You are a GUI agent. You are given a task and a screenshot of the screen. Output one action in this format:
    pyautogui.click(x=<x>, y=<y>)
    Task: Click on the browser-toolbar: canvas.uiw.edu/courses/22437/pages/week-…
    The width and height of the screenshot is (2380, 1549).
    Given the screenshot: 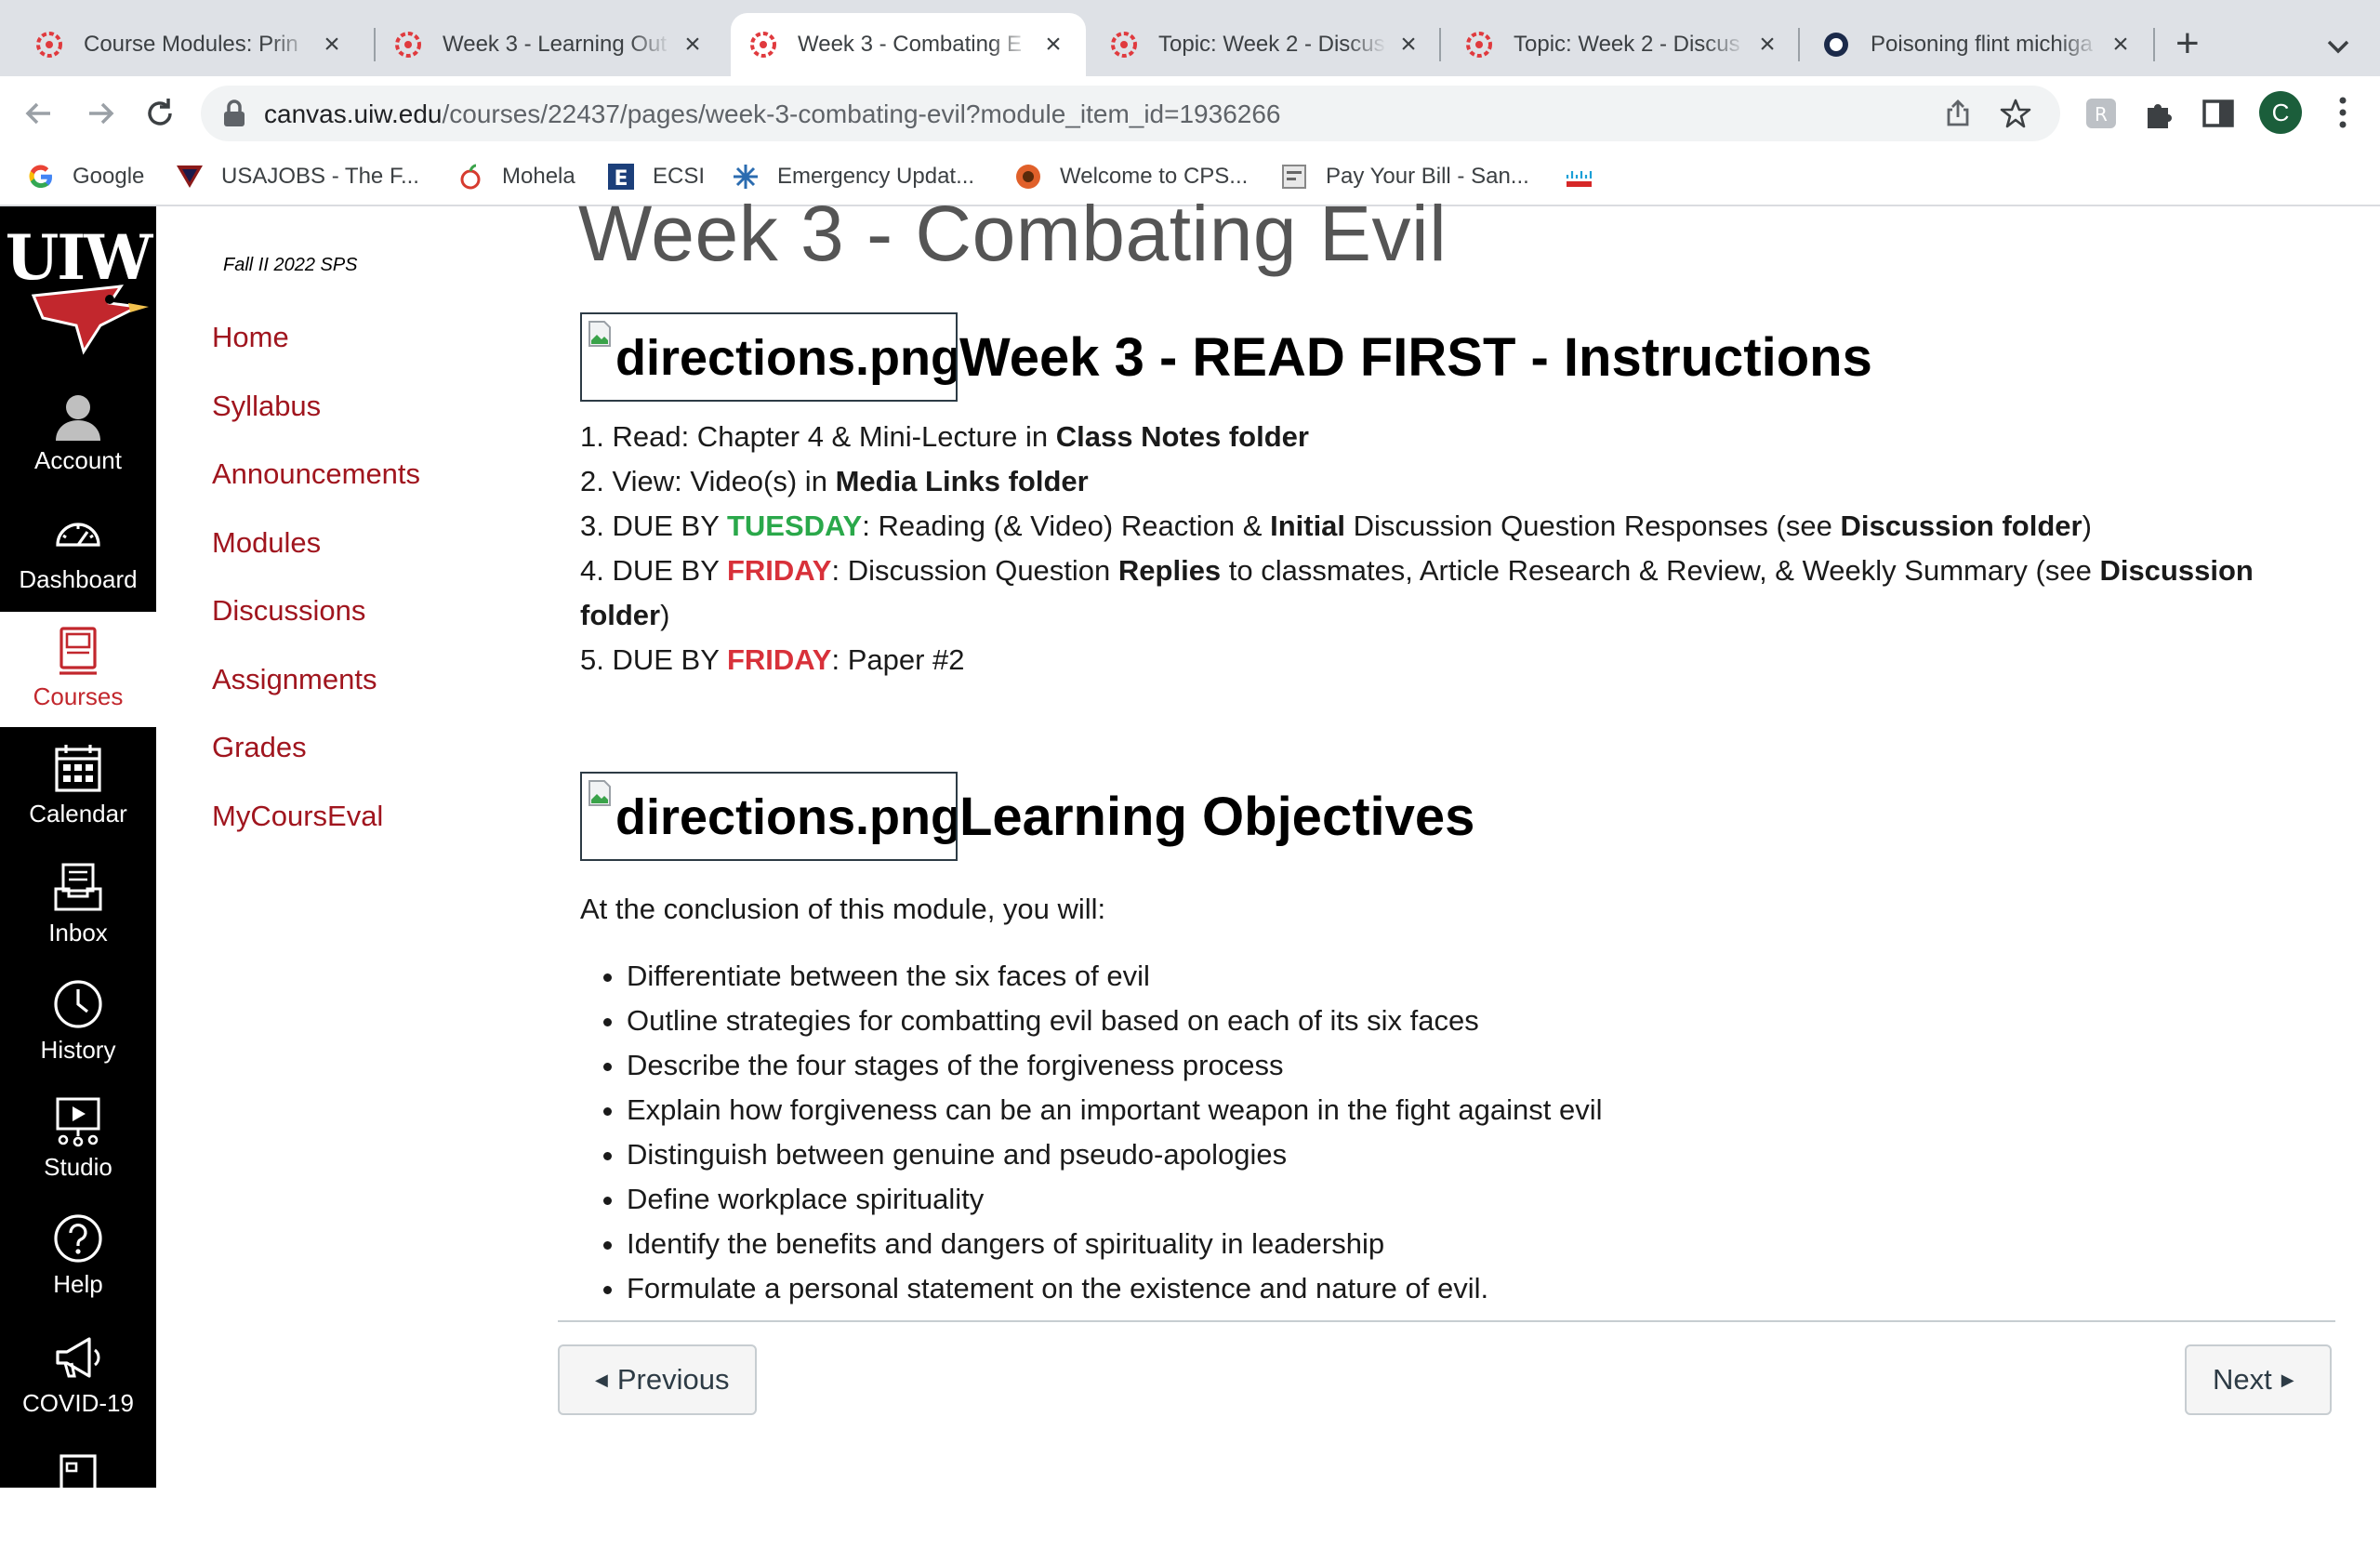 What is the action you would take?
    pyautogui.click(x=1190, y=112)
    